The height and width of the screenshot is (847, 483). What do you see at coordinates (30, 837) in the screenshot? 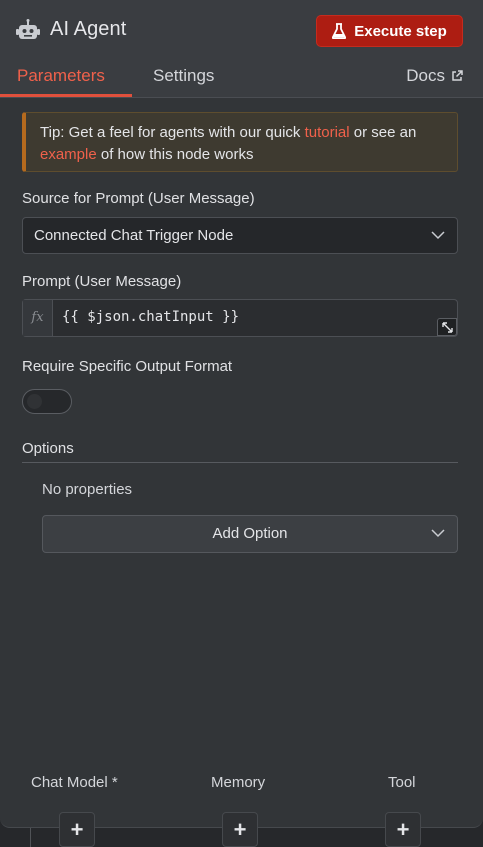
I see `connector-line` at bounding box center [30, 837].